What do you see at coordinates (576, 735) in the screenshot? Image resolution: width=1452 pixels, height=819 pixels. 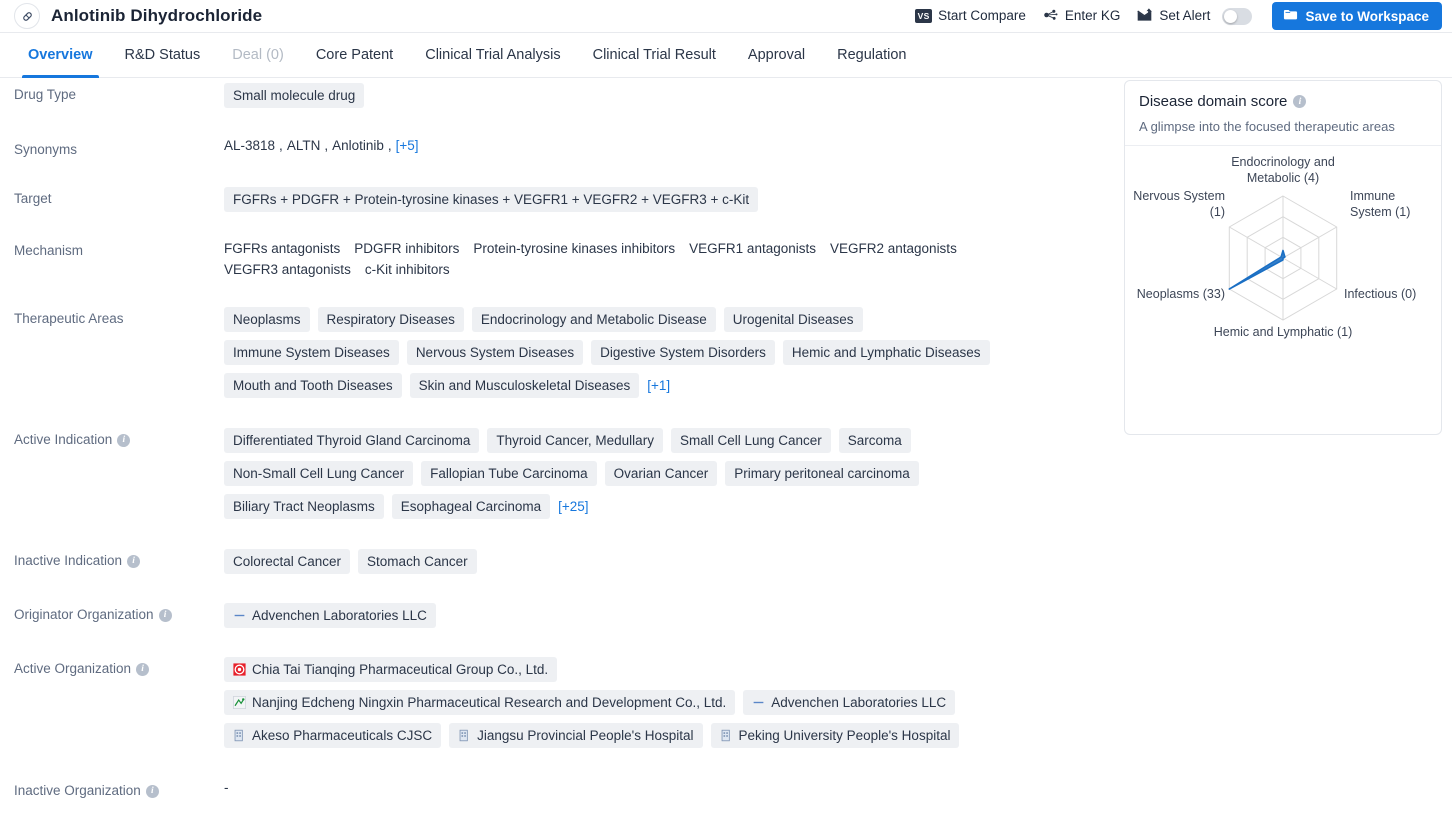 I see `chip: Jiangsu Provincial People's Hospital` at bounding box center [576, 735].